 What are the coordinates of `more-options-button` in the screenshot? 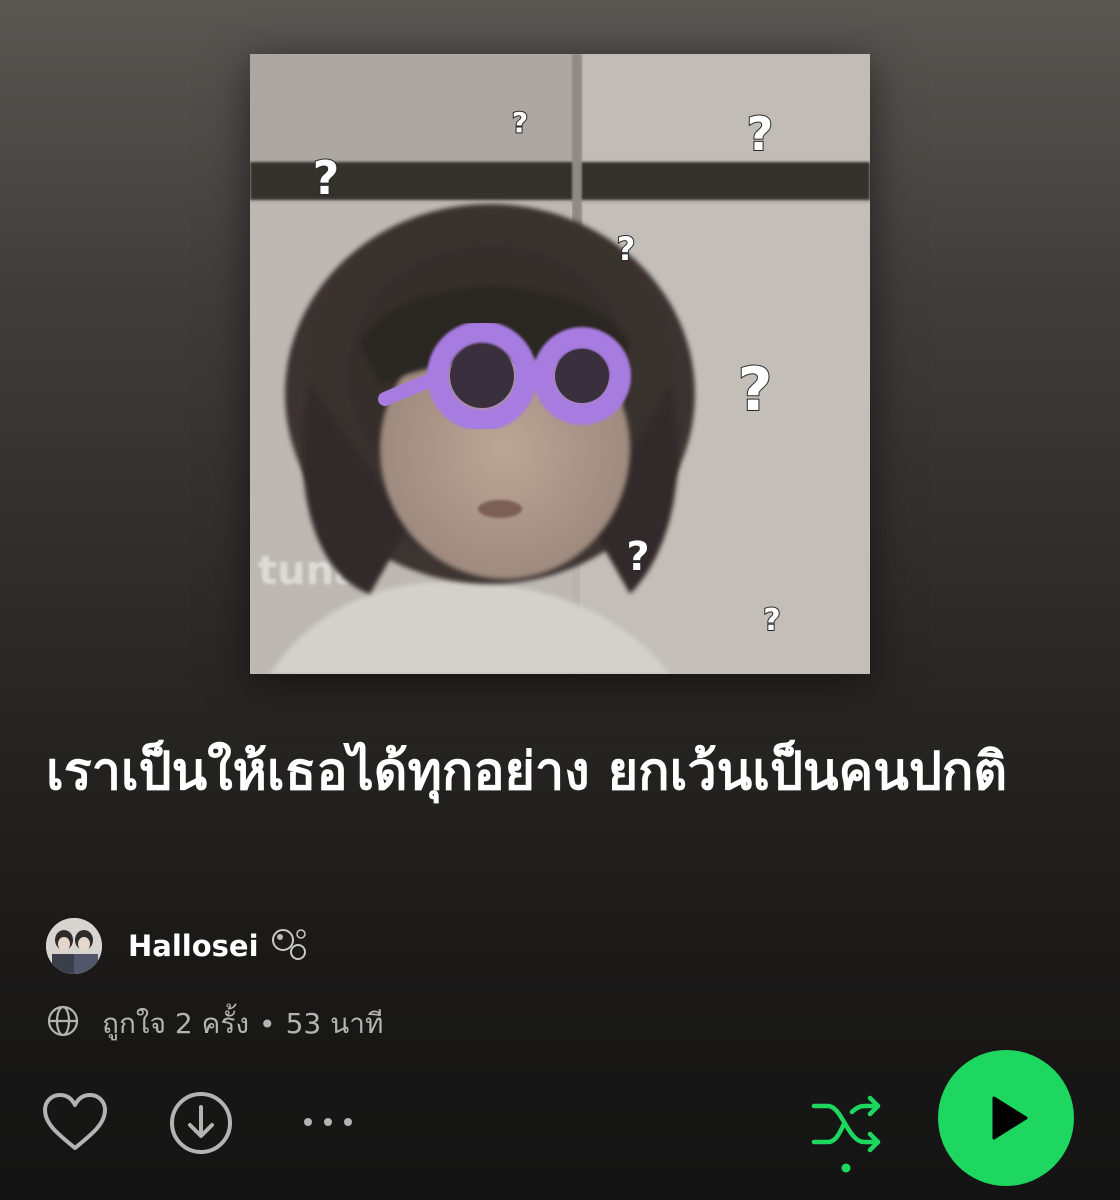 It's located at (328, 1124).